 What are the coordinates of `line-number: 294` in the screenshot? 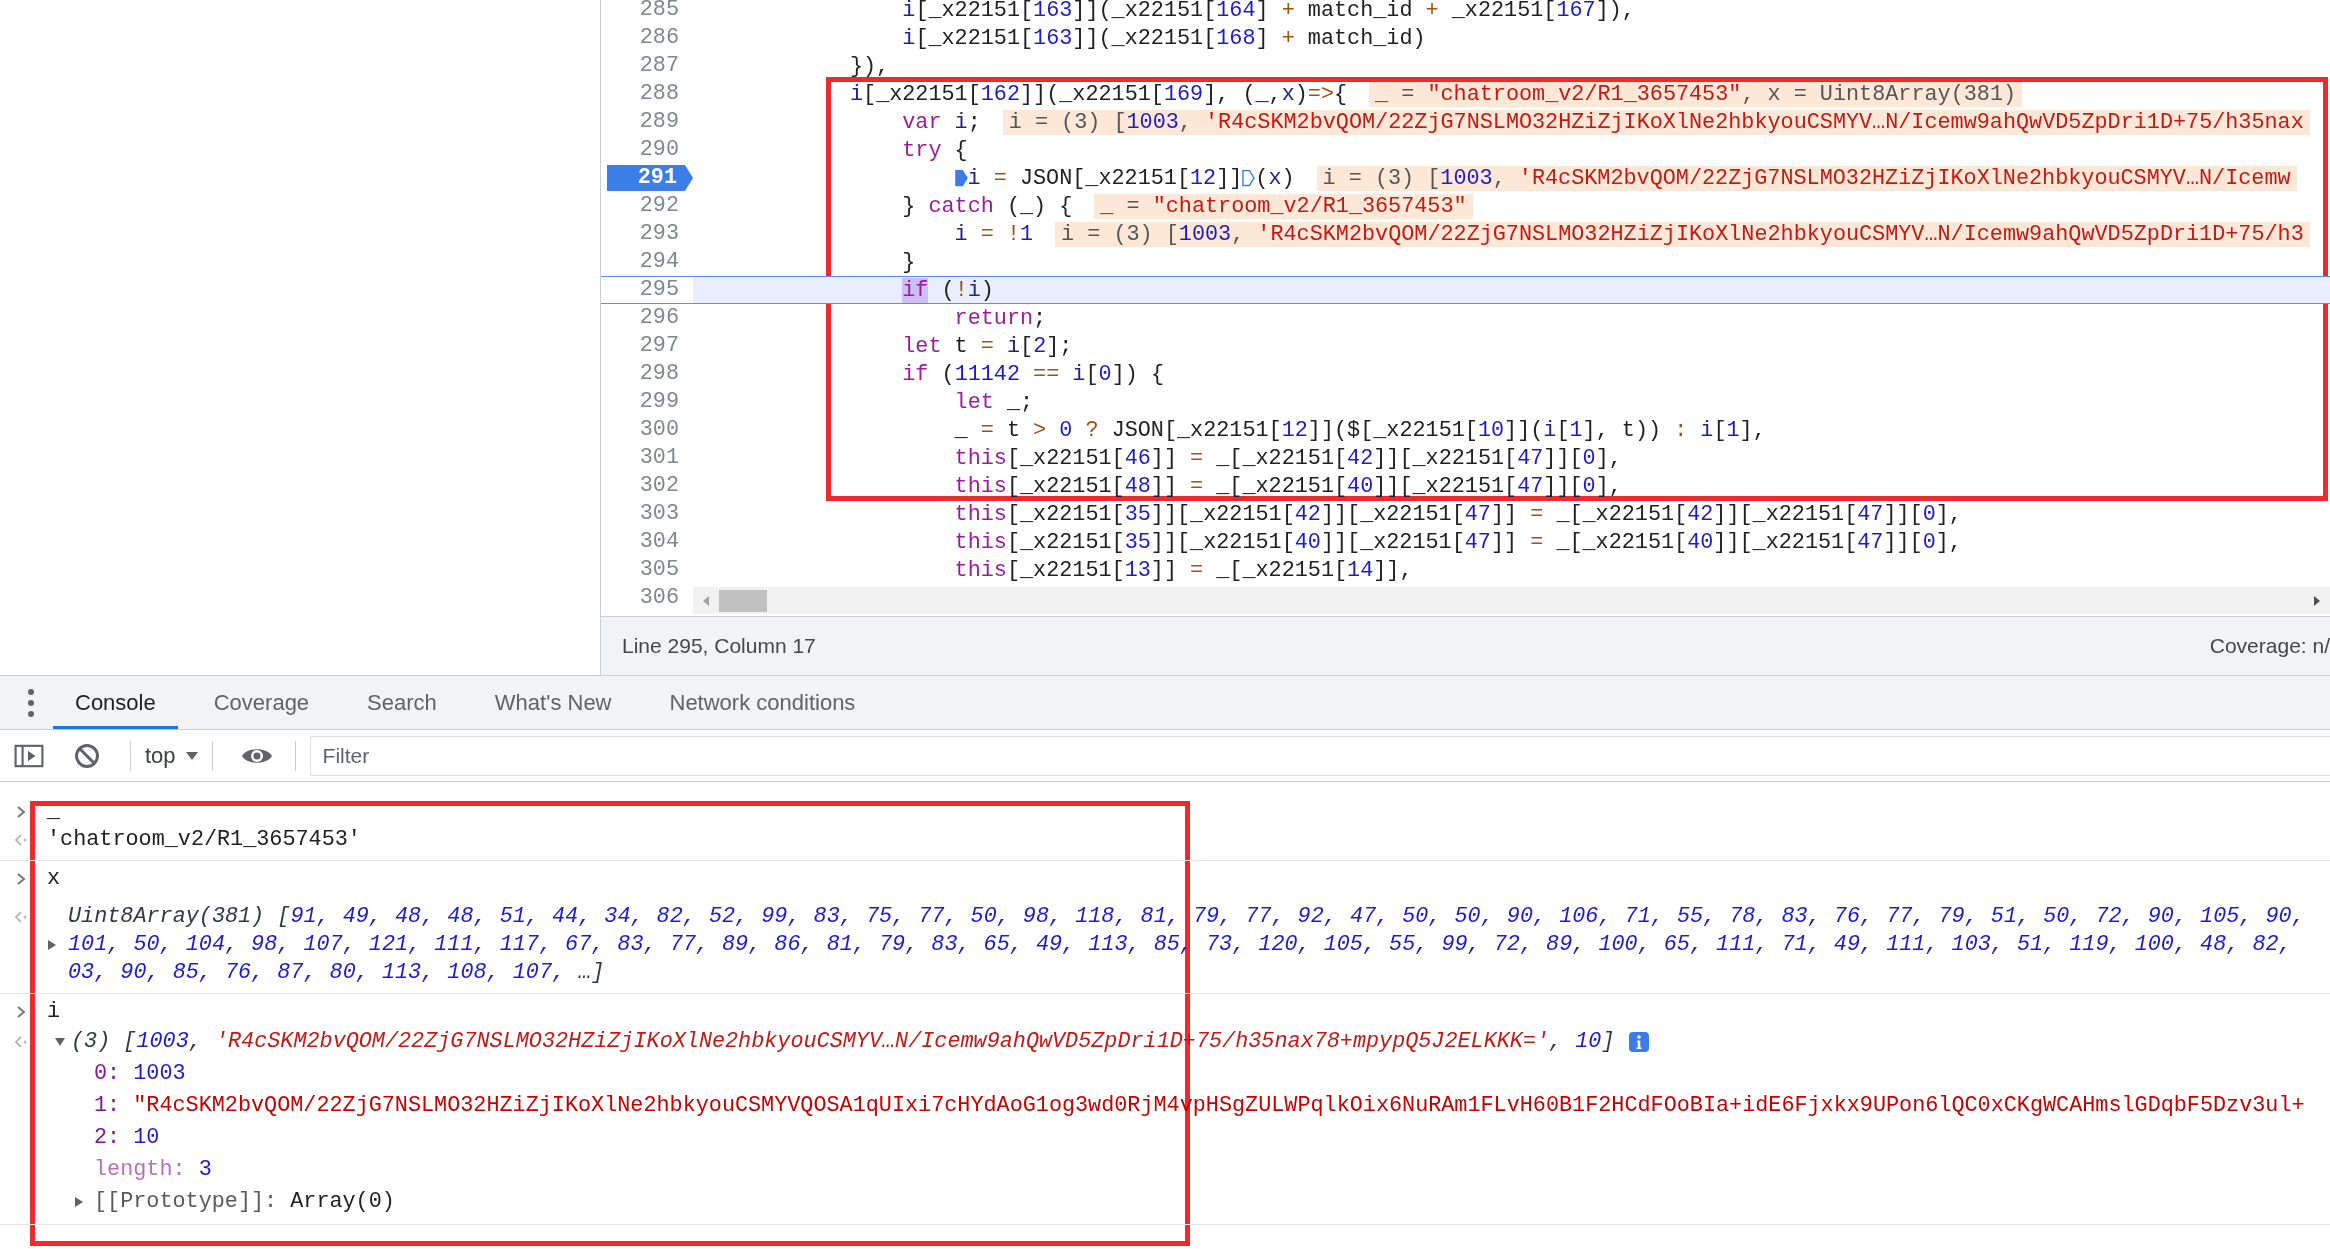 It's located at (666, 262).